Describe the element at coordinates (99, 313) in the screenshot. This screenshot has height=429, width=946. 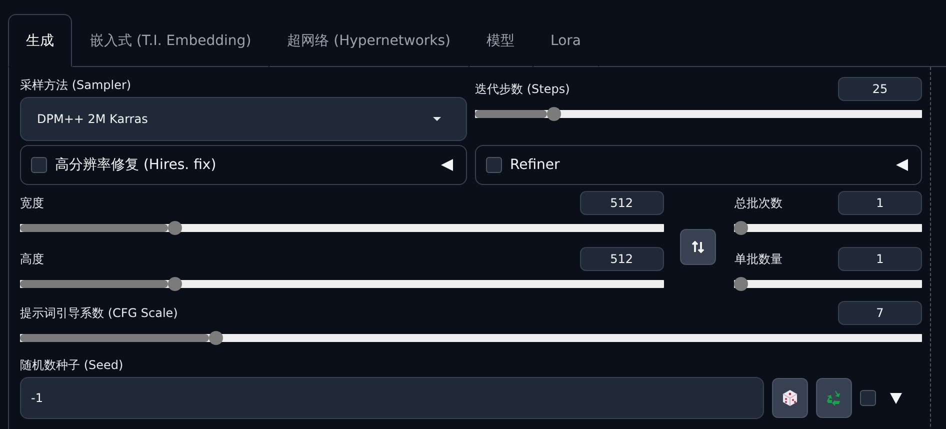
I see `cfg-label: 提示词引导系数 (CFG Scale)` at that location.